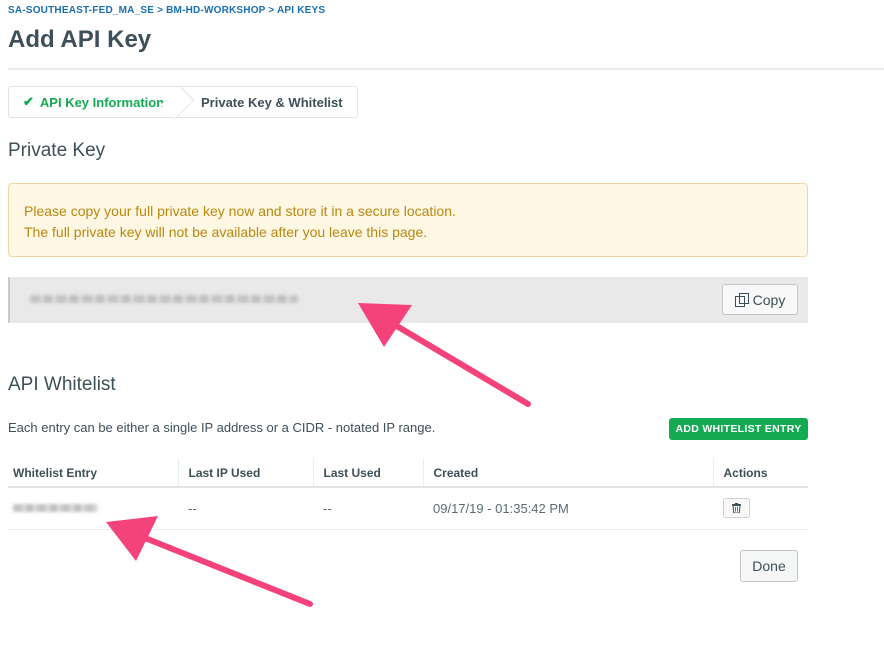 This screenshot has width=884, height=653. What do you see at coordinates (93, 473) in the screenshot?
I see `column-header-whitelist-entry: Whitelist Entry` at bounding box center [93, 473].